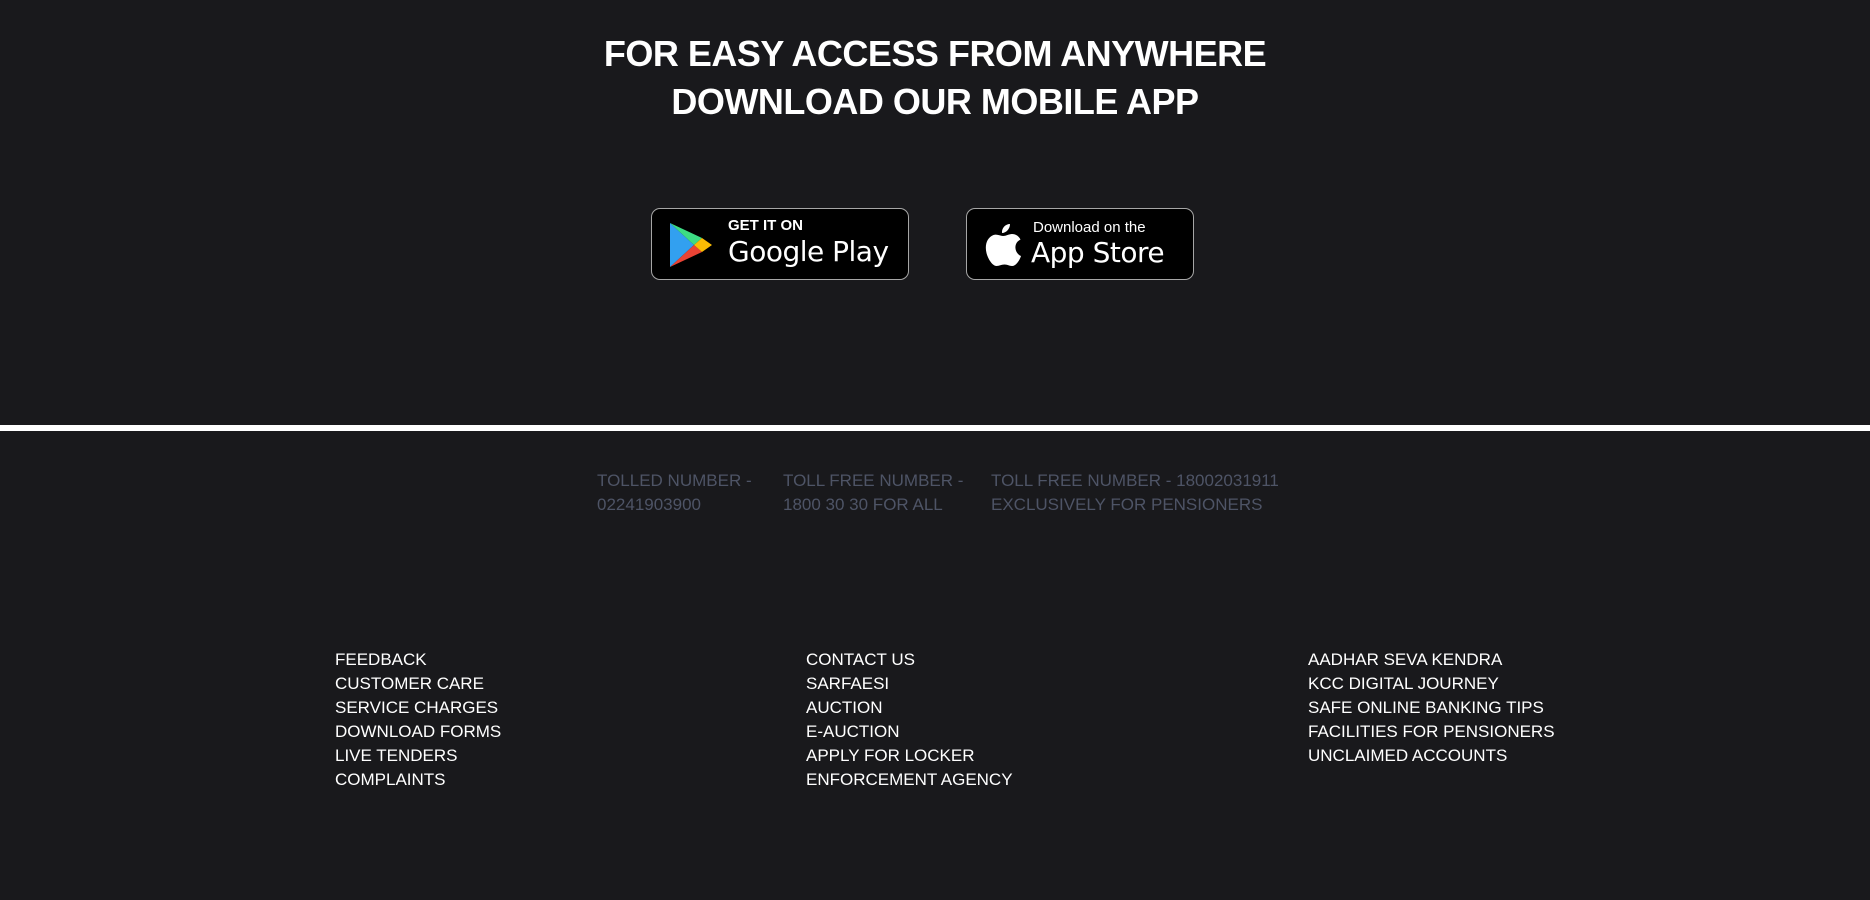 The width and height of the screenshot is (1870, 900). What do you see at coordinates (935, 428) in the screenshot?
I see `section-divider` at bounding box center [935, 428].